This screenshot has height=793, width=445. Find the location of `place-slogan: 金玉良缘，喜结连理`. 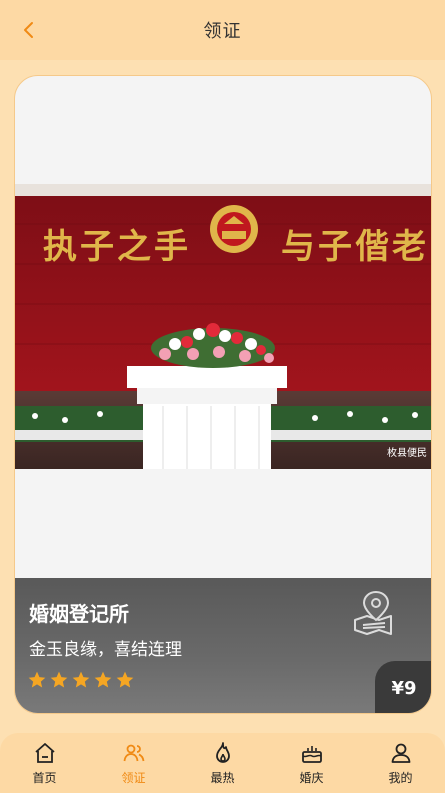

place-slogan: 金玉良缘，喜结连理 is located at coordinates (105, 650).